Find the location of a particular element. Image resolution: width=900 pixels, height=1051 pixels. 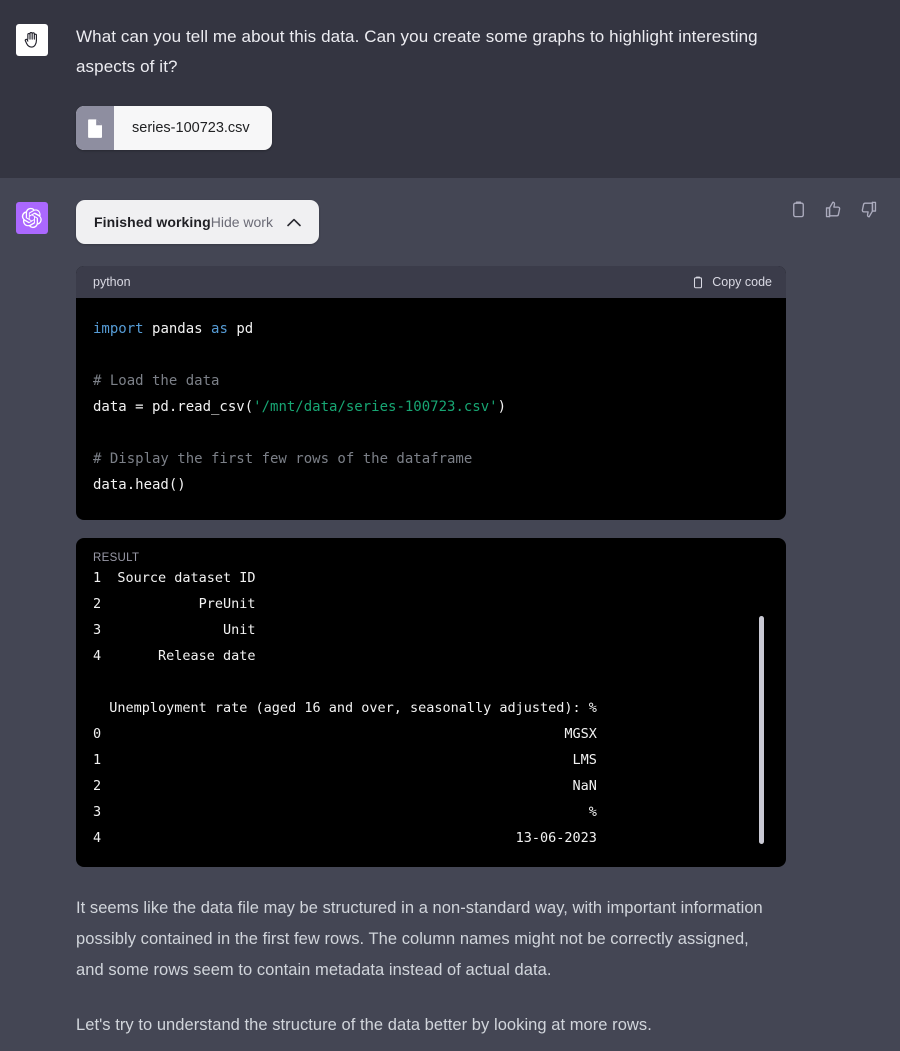

clipboard-icon is located at coordinates (698, 282).